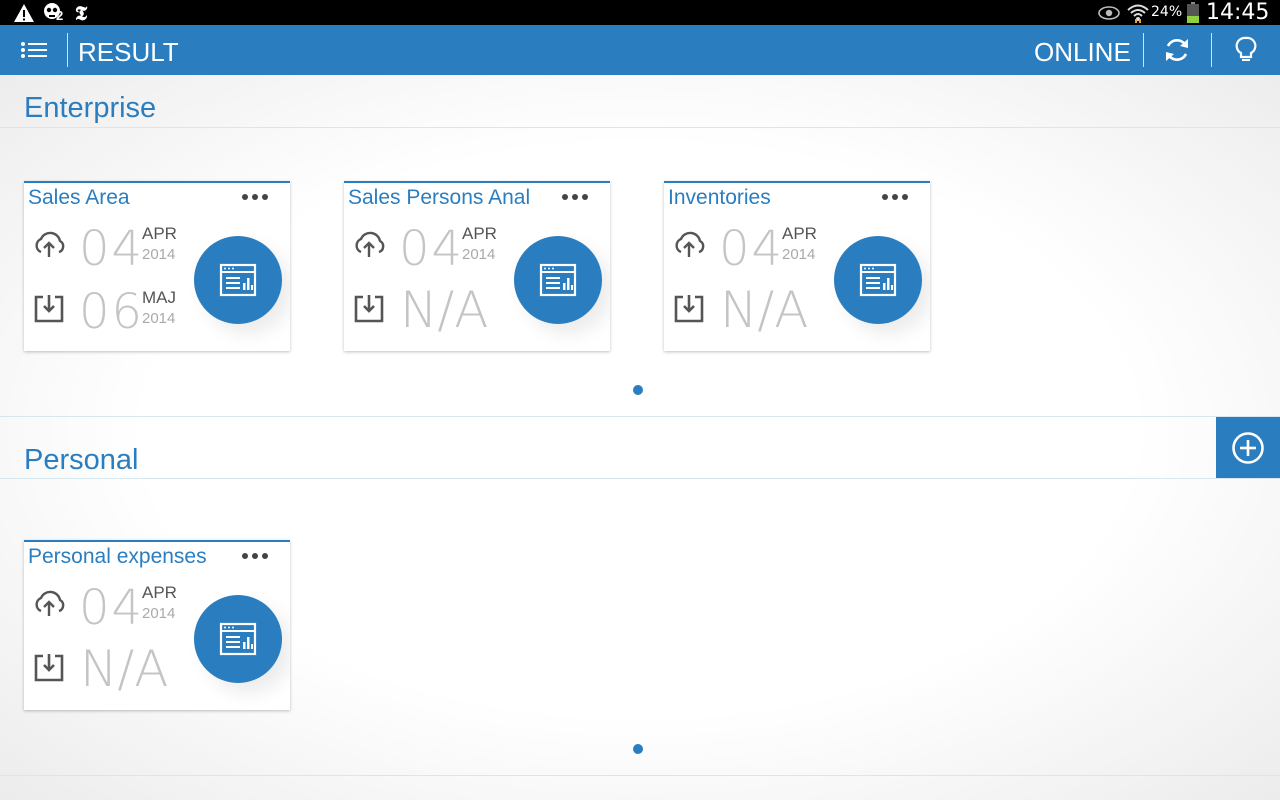 This screenshot has width=1280, height=800. Describe the element at coordinates (117, 556) in the screenshot. I see `card-title: Personal expenses` at that location.